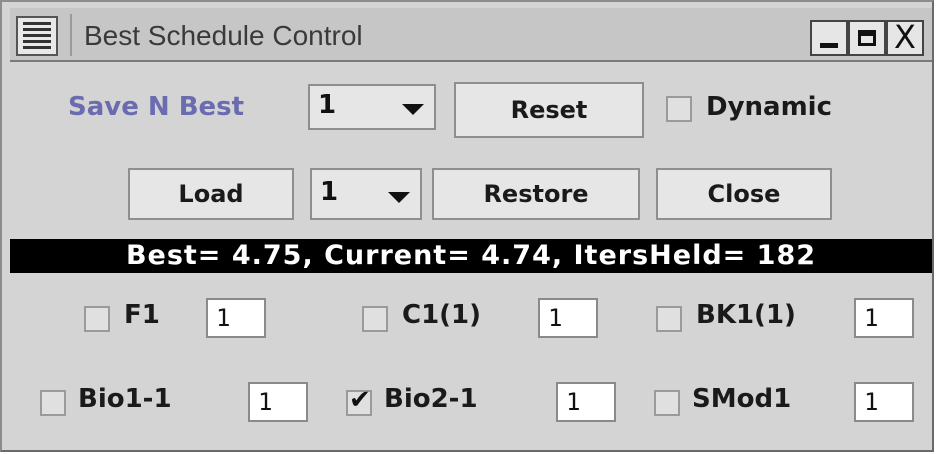  Describe the element at coordinates (156, 107) in the screenshot. I see `save-n-best-label: Save N Best` at that location.